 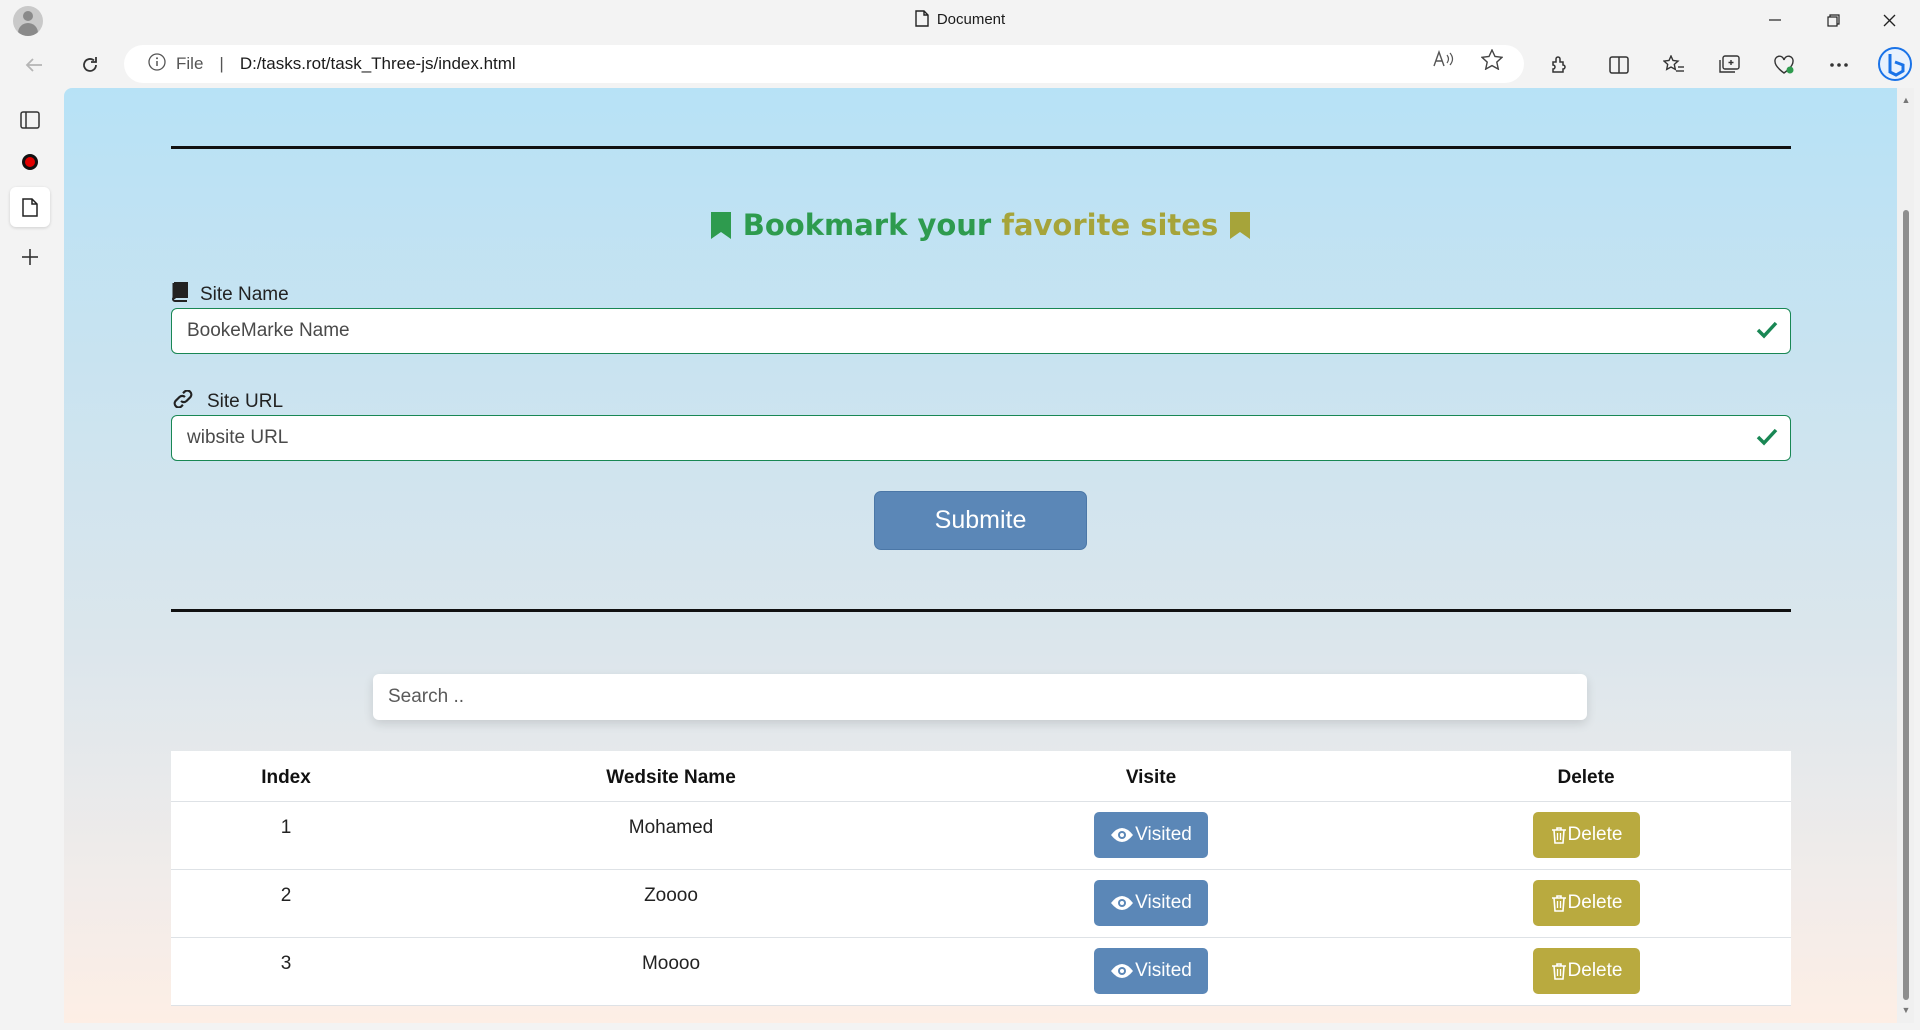 What do you see at coordinates (286, 895) in the screenshot?
I see `row-index: 2` at bounding box center [286, 895].